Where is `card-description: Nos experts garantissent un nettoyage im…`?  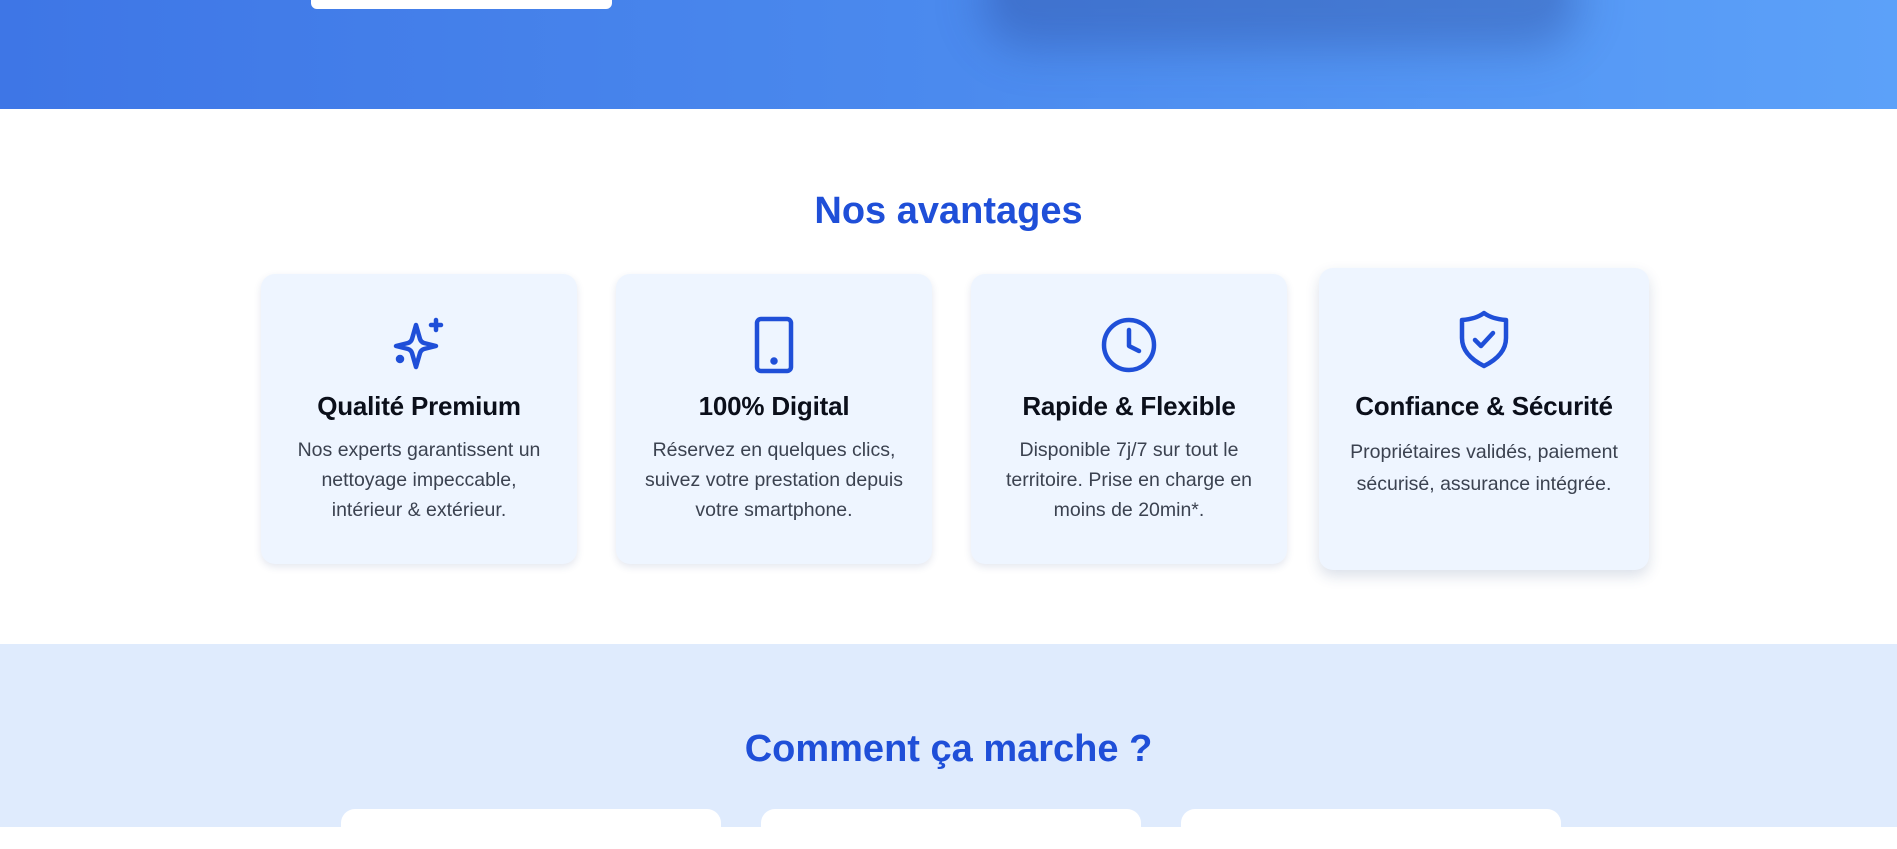 card-description: Nos experts garantissent un nettoyage im… is located at coordinates (419, 480).